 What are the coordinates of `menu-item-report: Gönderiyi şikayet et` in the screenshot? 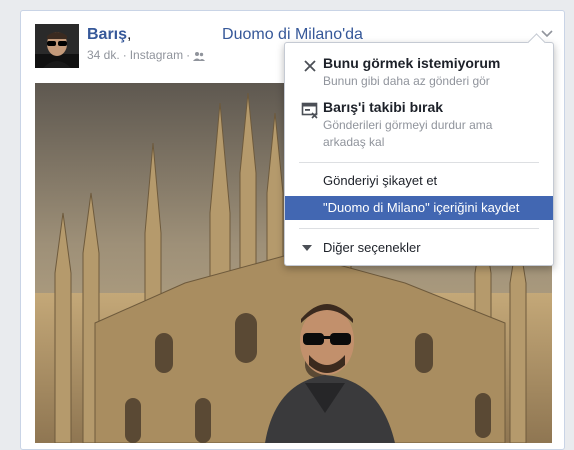 It's located at (419, 181).